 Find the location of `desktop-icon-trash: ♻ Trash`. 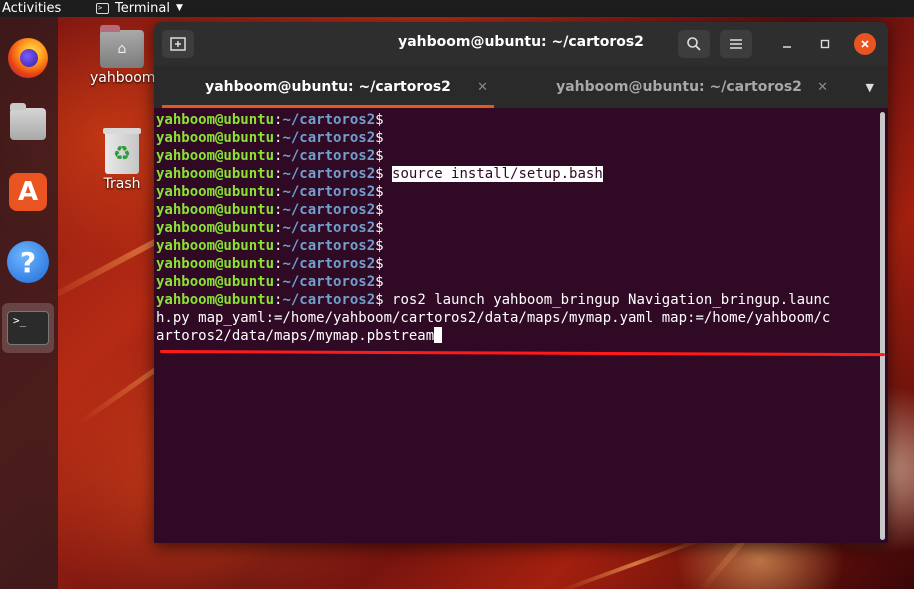

desktop-icon-trash: ♻ Trash is located at coordinates (122, 160).